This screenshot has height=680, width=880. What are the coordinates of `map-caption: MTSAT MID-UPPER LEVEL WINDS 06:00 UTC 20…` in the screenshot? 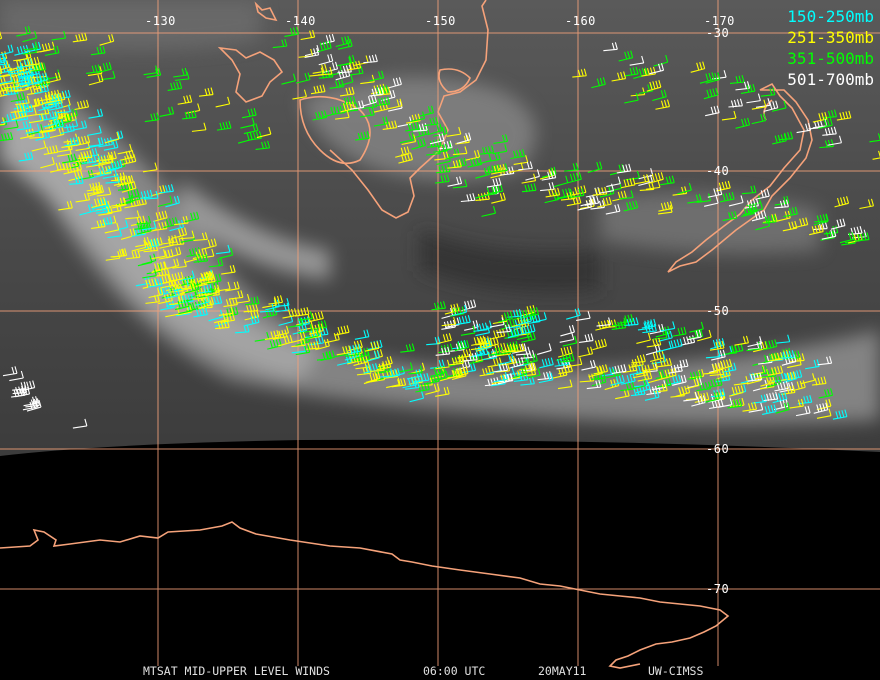 It's located at (440, 671).